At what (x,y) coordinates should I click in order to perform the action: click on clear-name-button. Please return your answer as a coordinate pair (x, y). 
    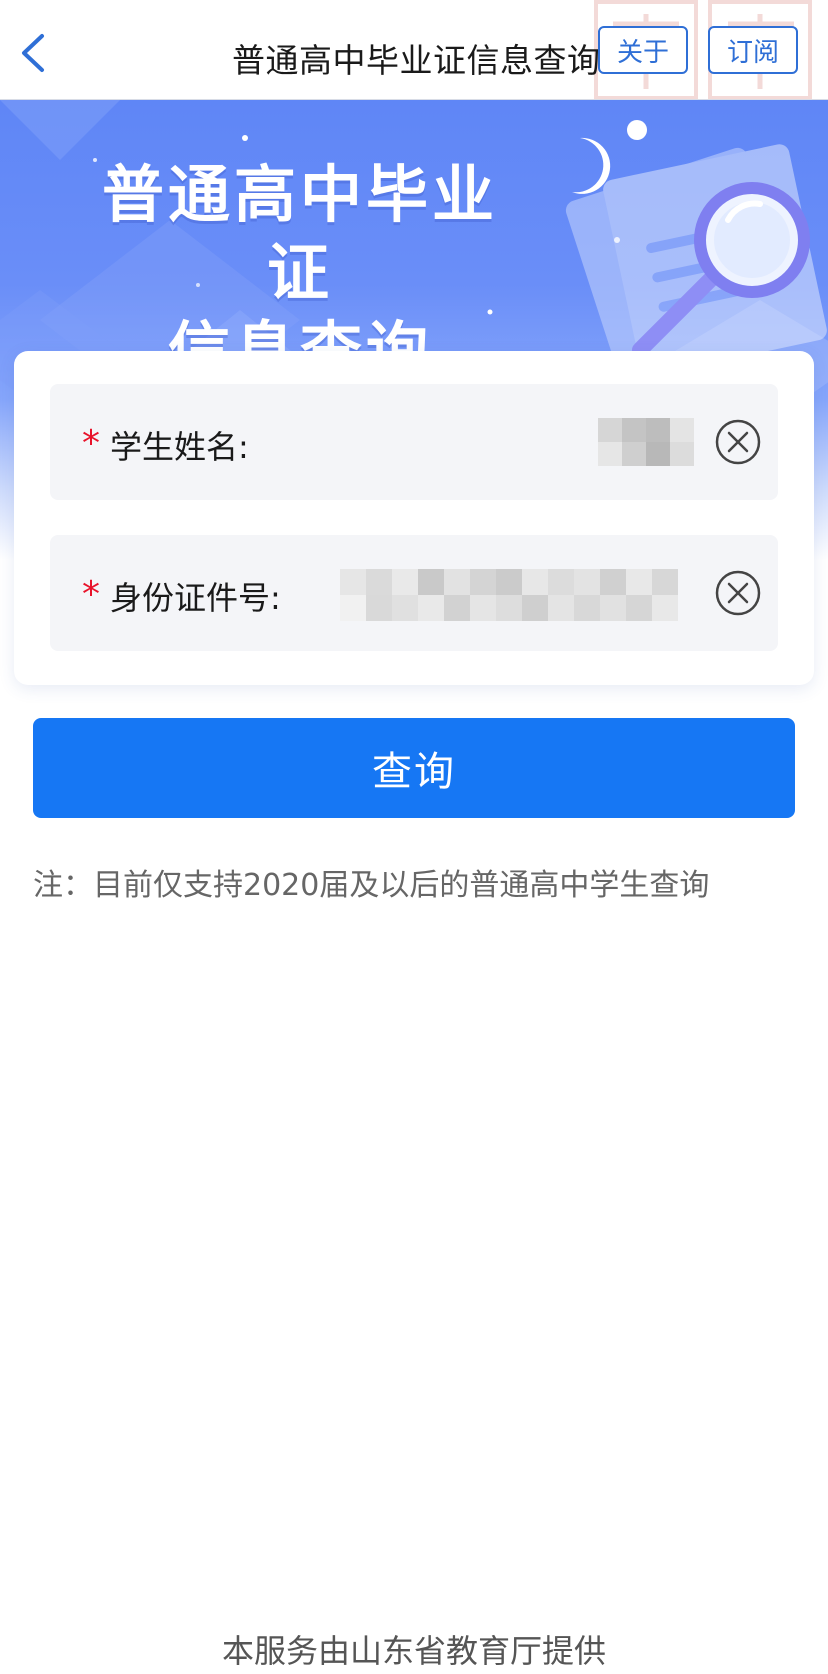
    Looking at the image, I should click on (738, 442).